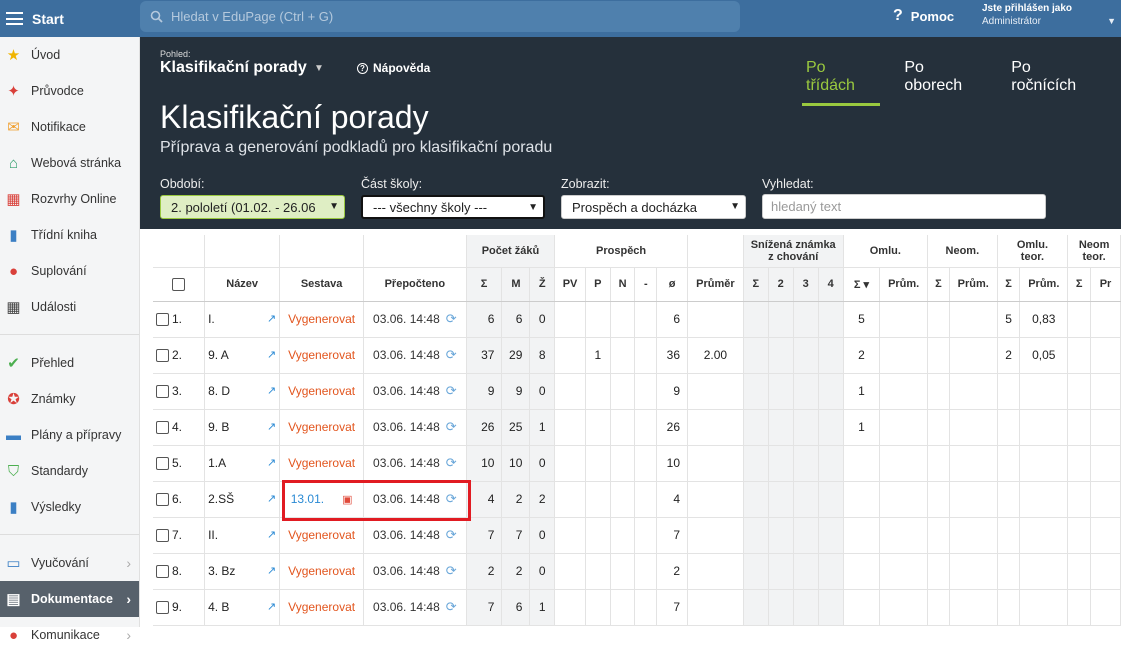  Describe the element at coordinates (637, 463) in the screenshot. I see `table-row: 5. 1.A ↗ Vygenerovat 03.06. 14:48 ⟳ 10 10 0 10` at that location.